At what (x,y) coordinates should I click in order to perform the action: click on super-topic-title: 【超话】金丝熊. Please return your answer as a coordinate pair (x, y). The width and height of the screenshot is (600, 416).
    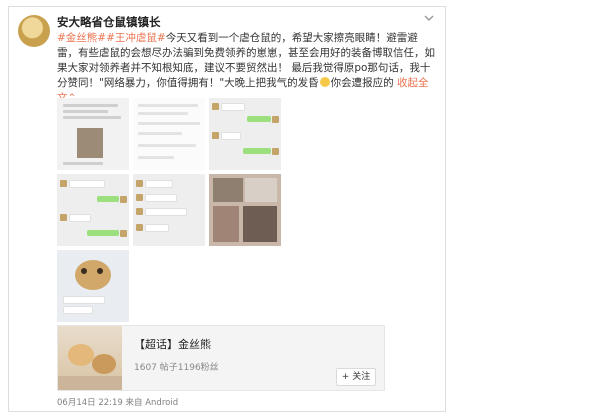
    Looking at the image, I should click on (172, 344).